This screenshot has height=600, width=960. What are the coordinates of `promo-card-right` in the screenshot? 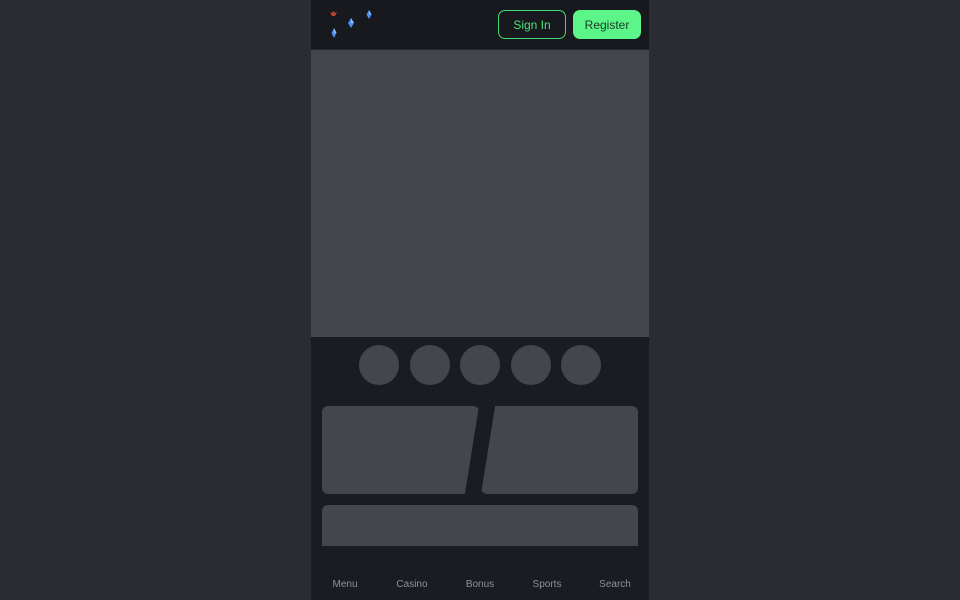 It's located at (559, 450).